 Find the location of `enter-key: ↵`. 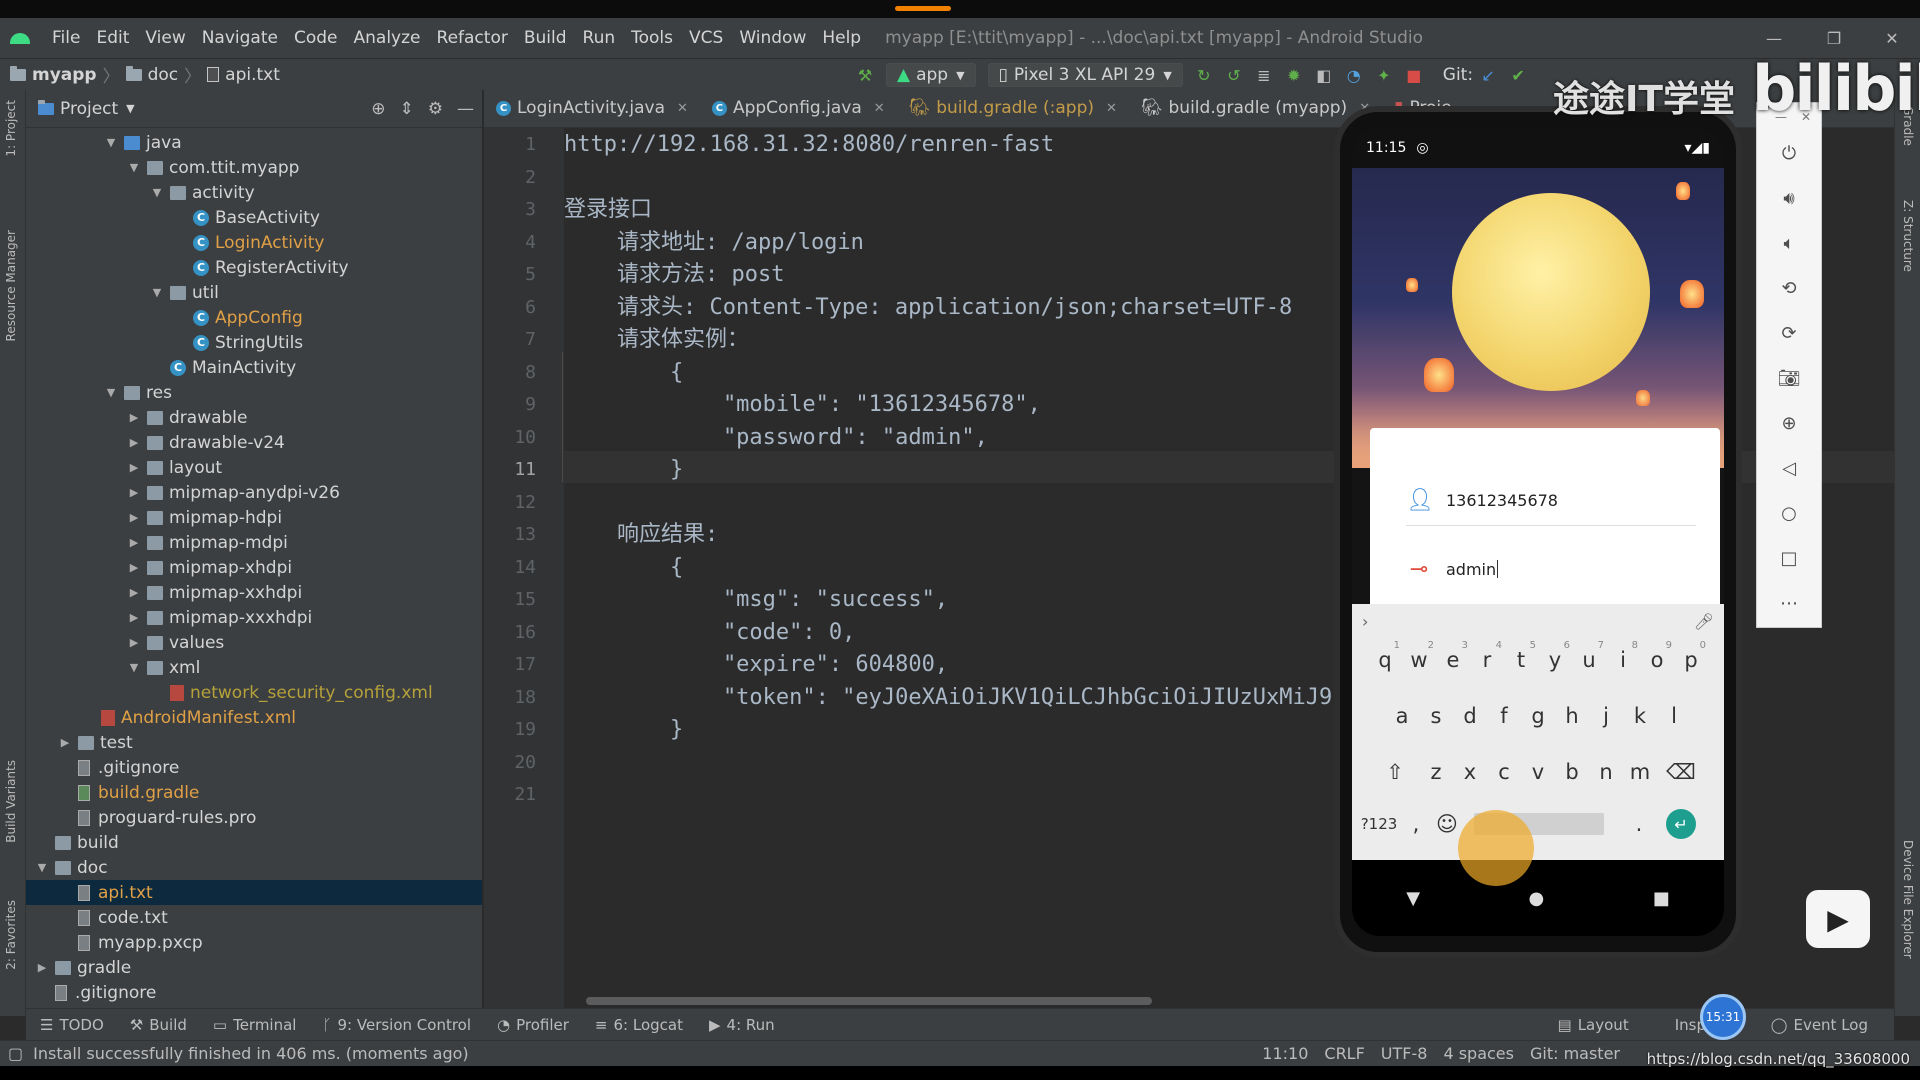

enter-key: ↵ is located at coordinates (1681, 824).